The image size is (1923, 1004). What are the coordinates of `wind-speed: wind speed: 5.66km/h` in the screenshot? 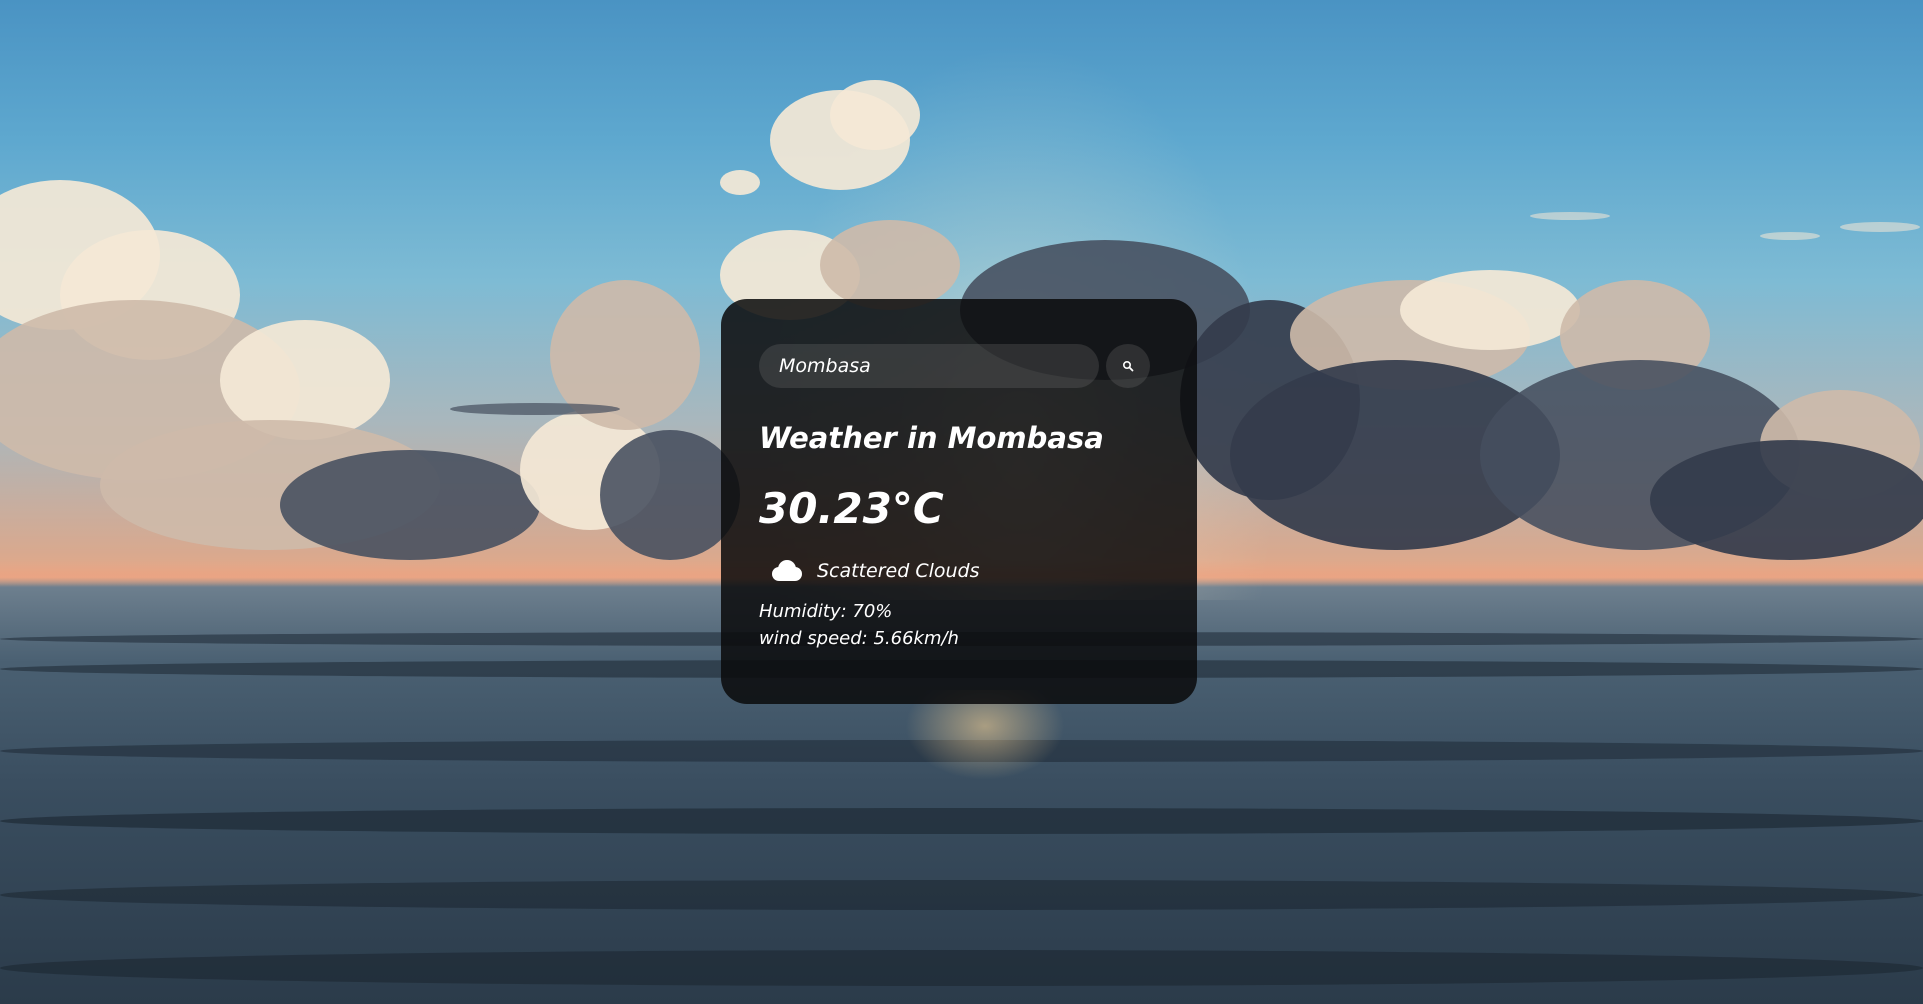 It's located at (859, 638).